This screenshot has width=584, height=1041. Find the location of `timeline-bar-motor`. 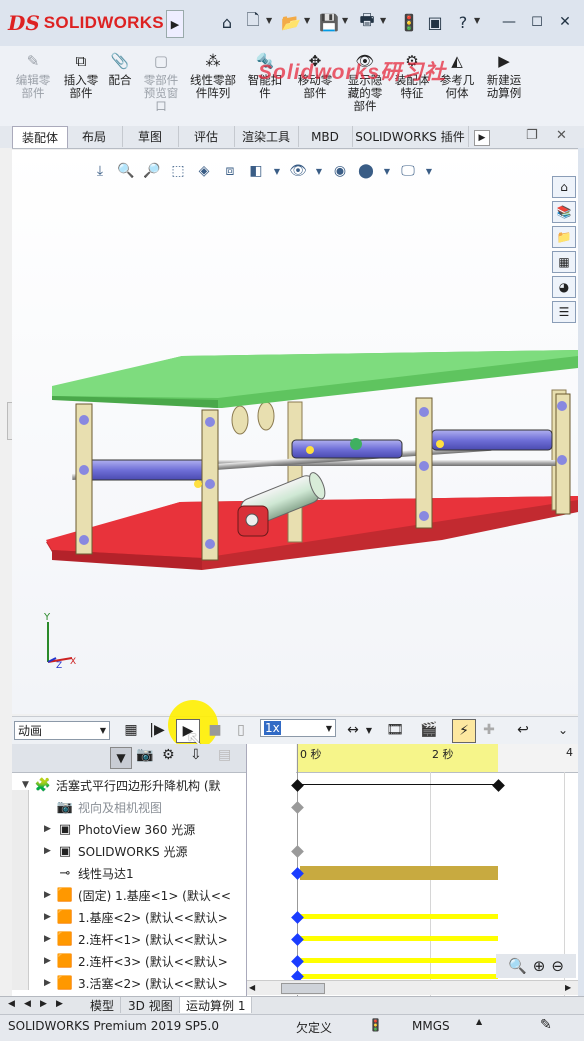

timeline-bar-motor is located at coordinates (399, 873).